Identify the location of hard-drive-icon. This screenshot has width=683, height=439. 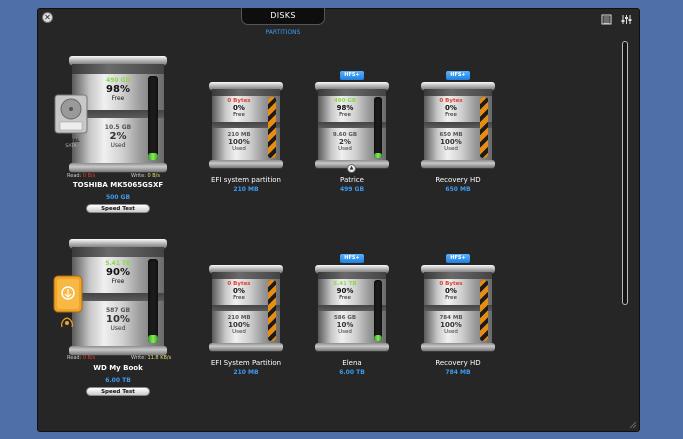
(71, 114).